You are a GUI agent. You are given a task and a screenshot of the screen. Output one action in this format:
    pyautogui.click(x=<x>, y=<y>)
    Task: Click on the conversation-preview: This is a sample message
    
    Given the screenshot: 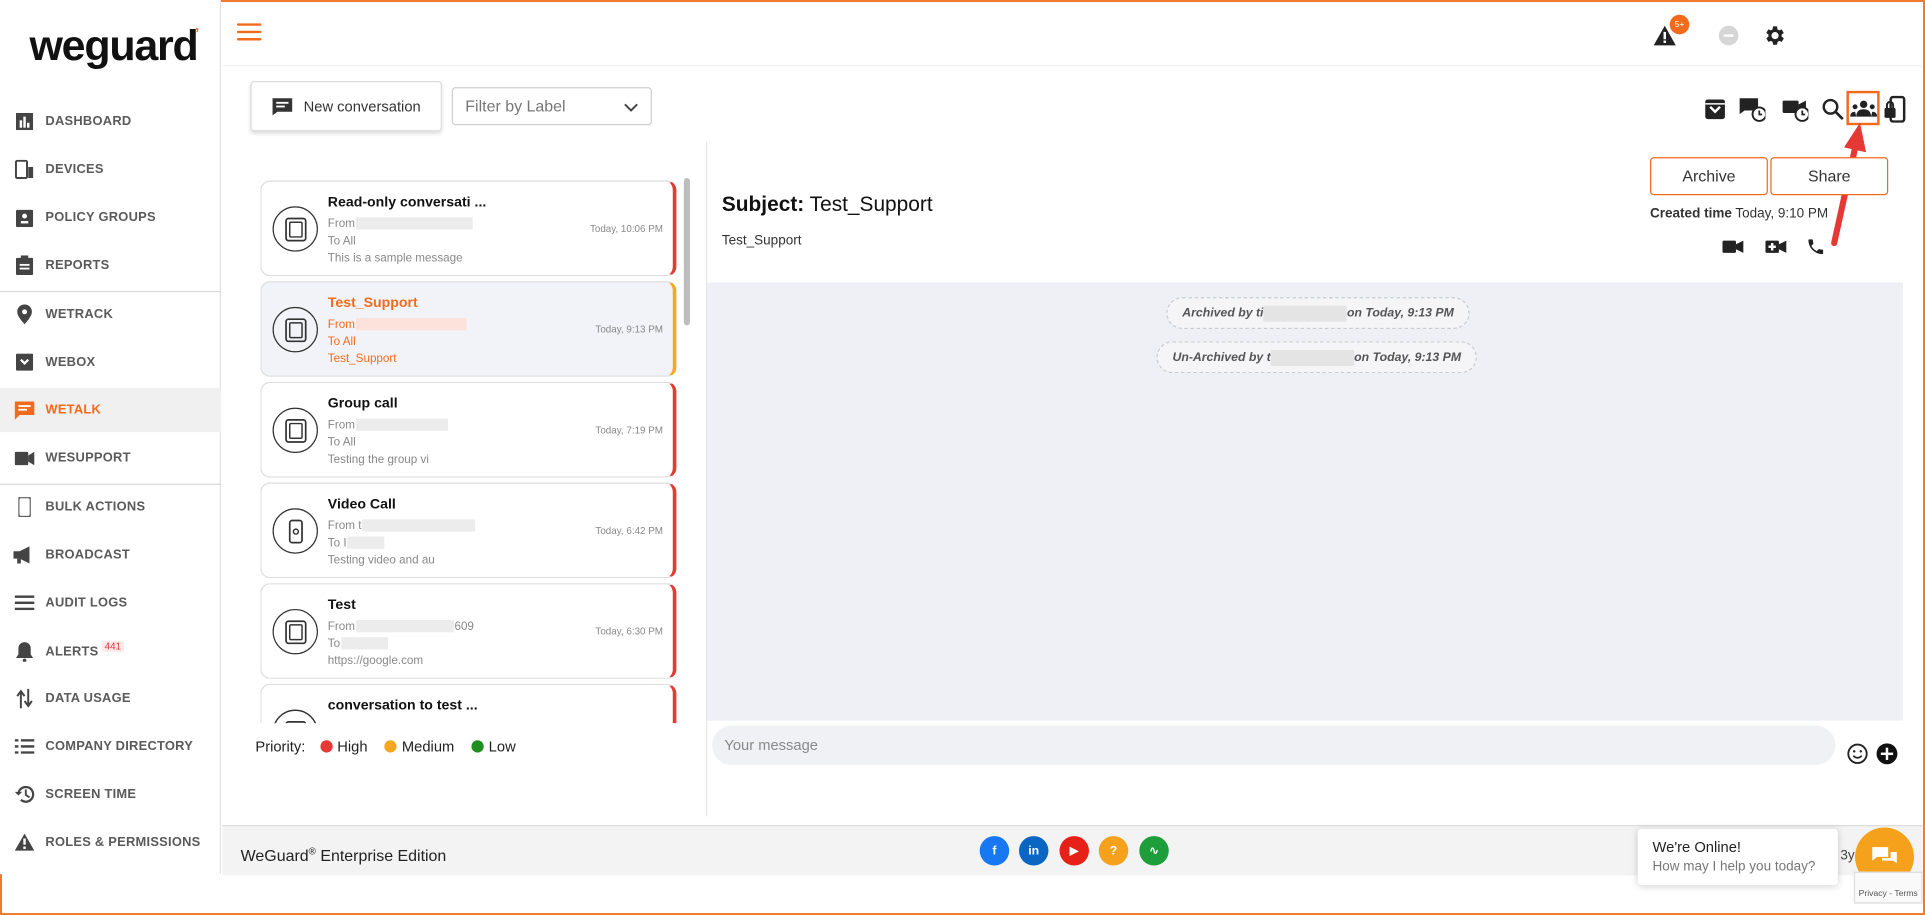 What is the action you would take?
    pyautogui.click(x=395, y=258)
    